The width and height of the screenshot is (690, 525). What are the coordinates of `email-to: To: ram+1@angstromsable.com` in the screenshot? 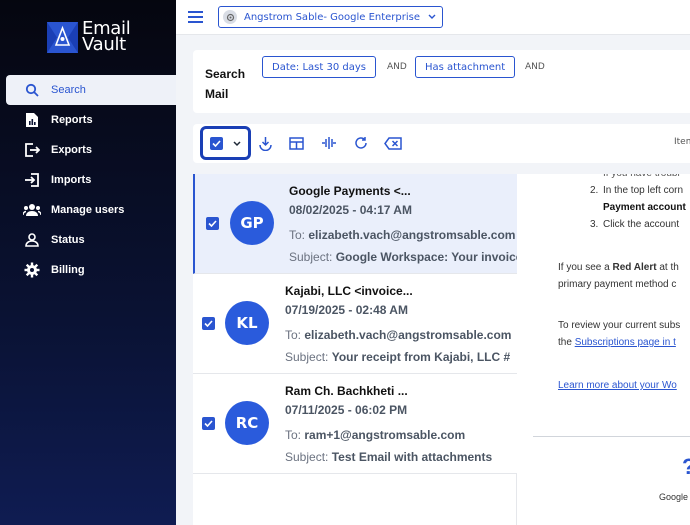 It's located at (375, 435).